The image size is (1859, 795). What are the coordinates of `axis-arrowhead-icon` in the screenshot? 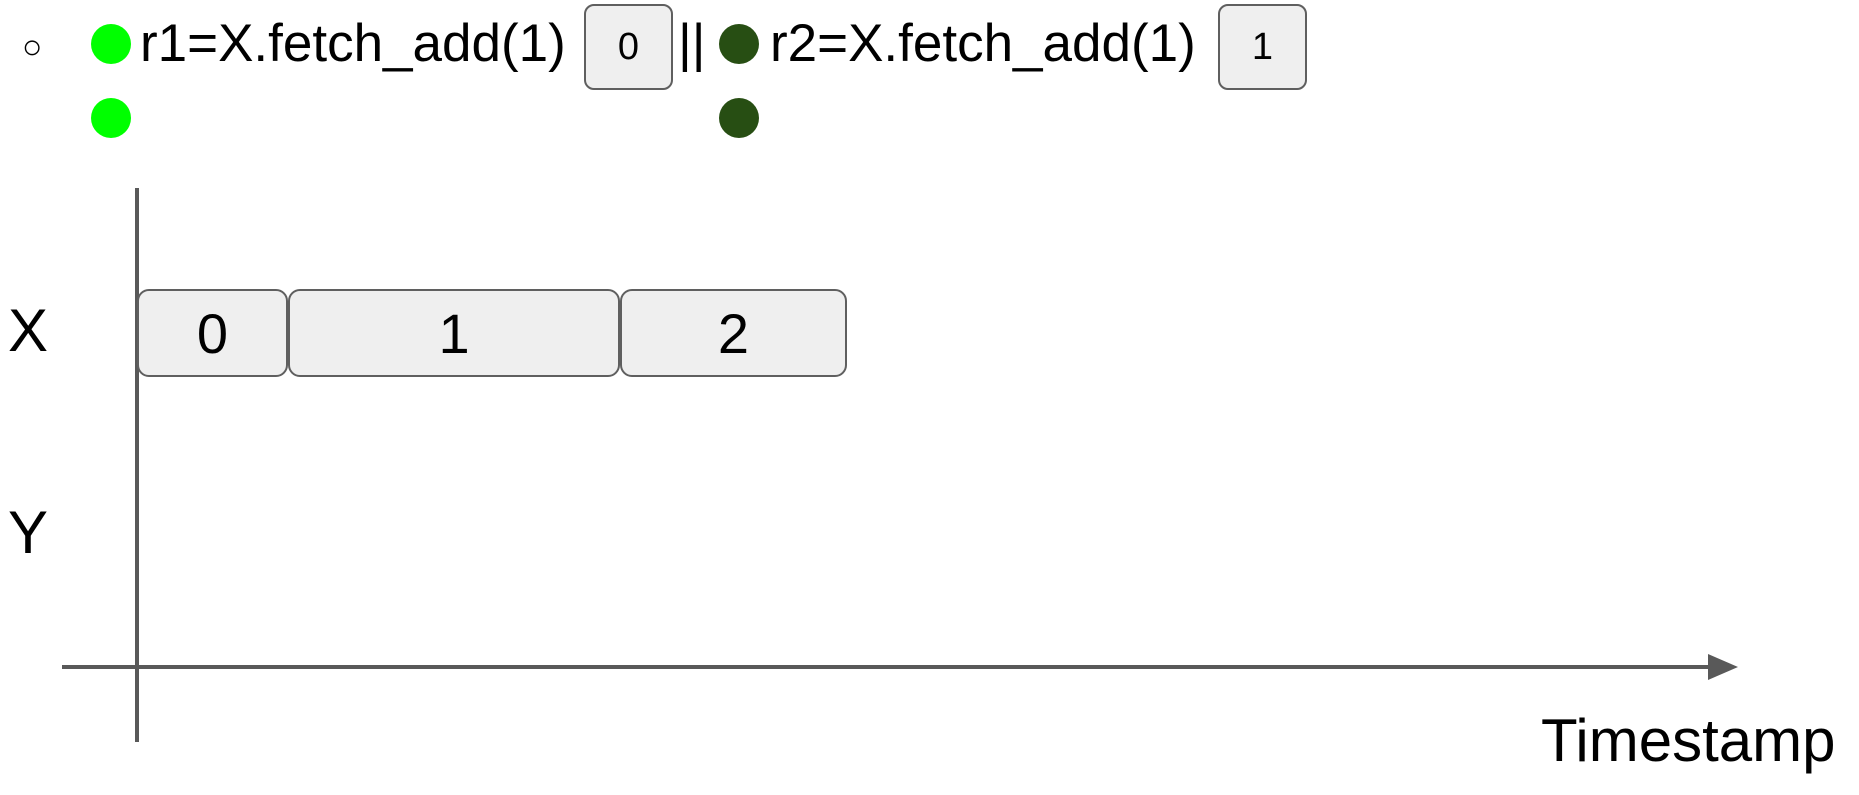 It's located at (1723, 667).